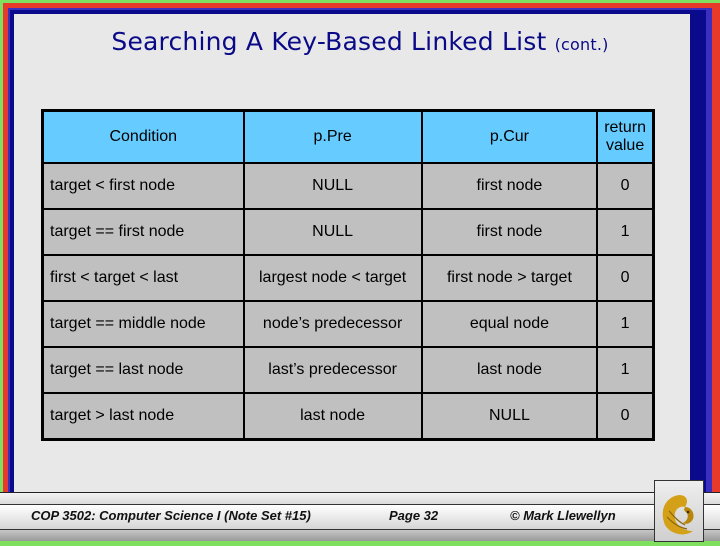 The height and width of the screenshot is (546, 720). Describe the element at coordinates (625, 127) in the screenshot. I see `header-return-line1: return` at that location.